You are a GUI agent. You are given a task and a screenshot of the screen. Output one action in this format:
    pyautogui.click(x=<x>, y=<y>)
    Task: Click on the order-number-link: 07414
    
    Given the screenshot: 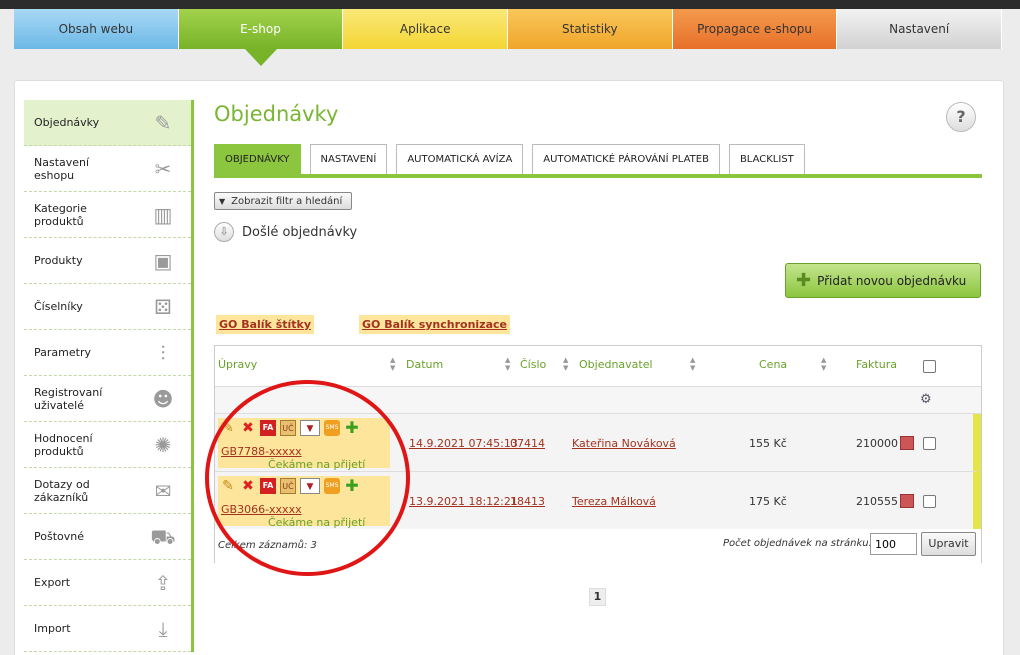 What is the action you would take?
    pyautogui.click(x=527, y=443)
    